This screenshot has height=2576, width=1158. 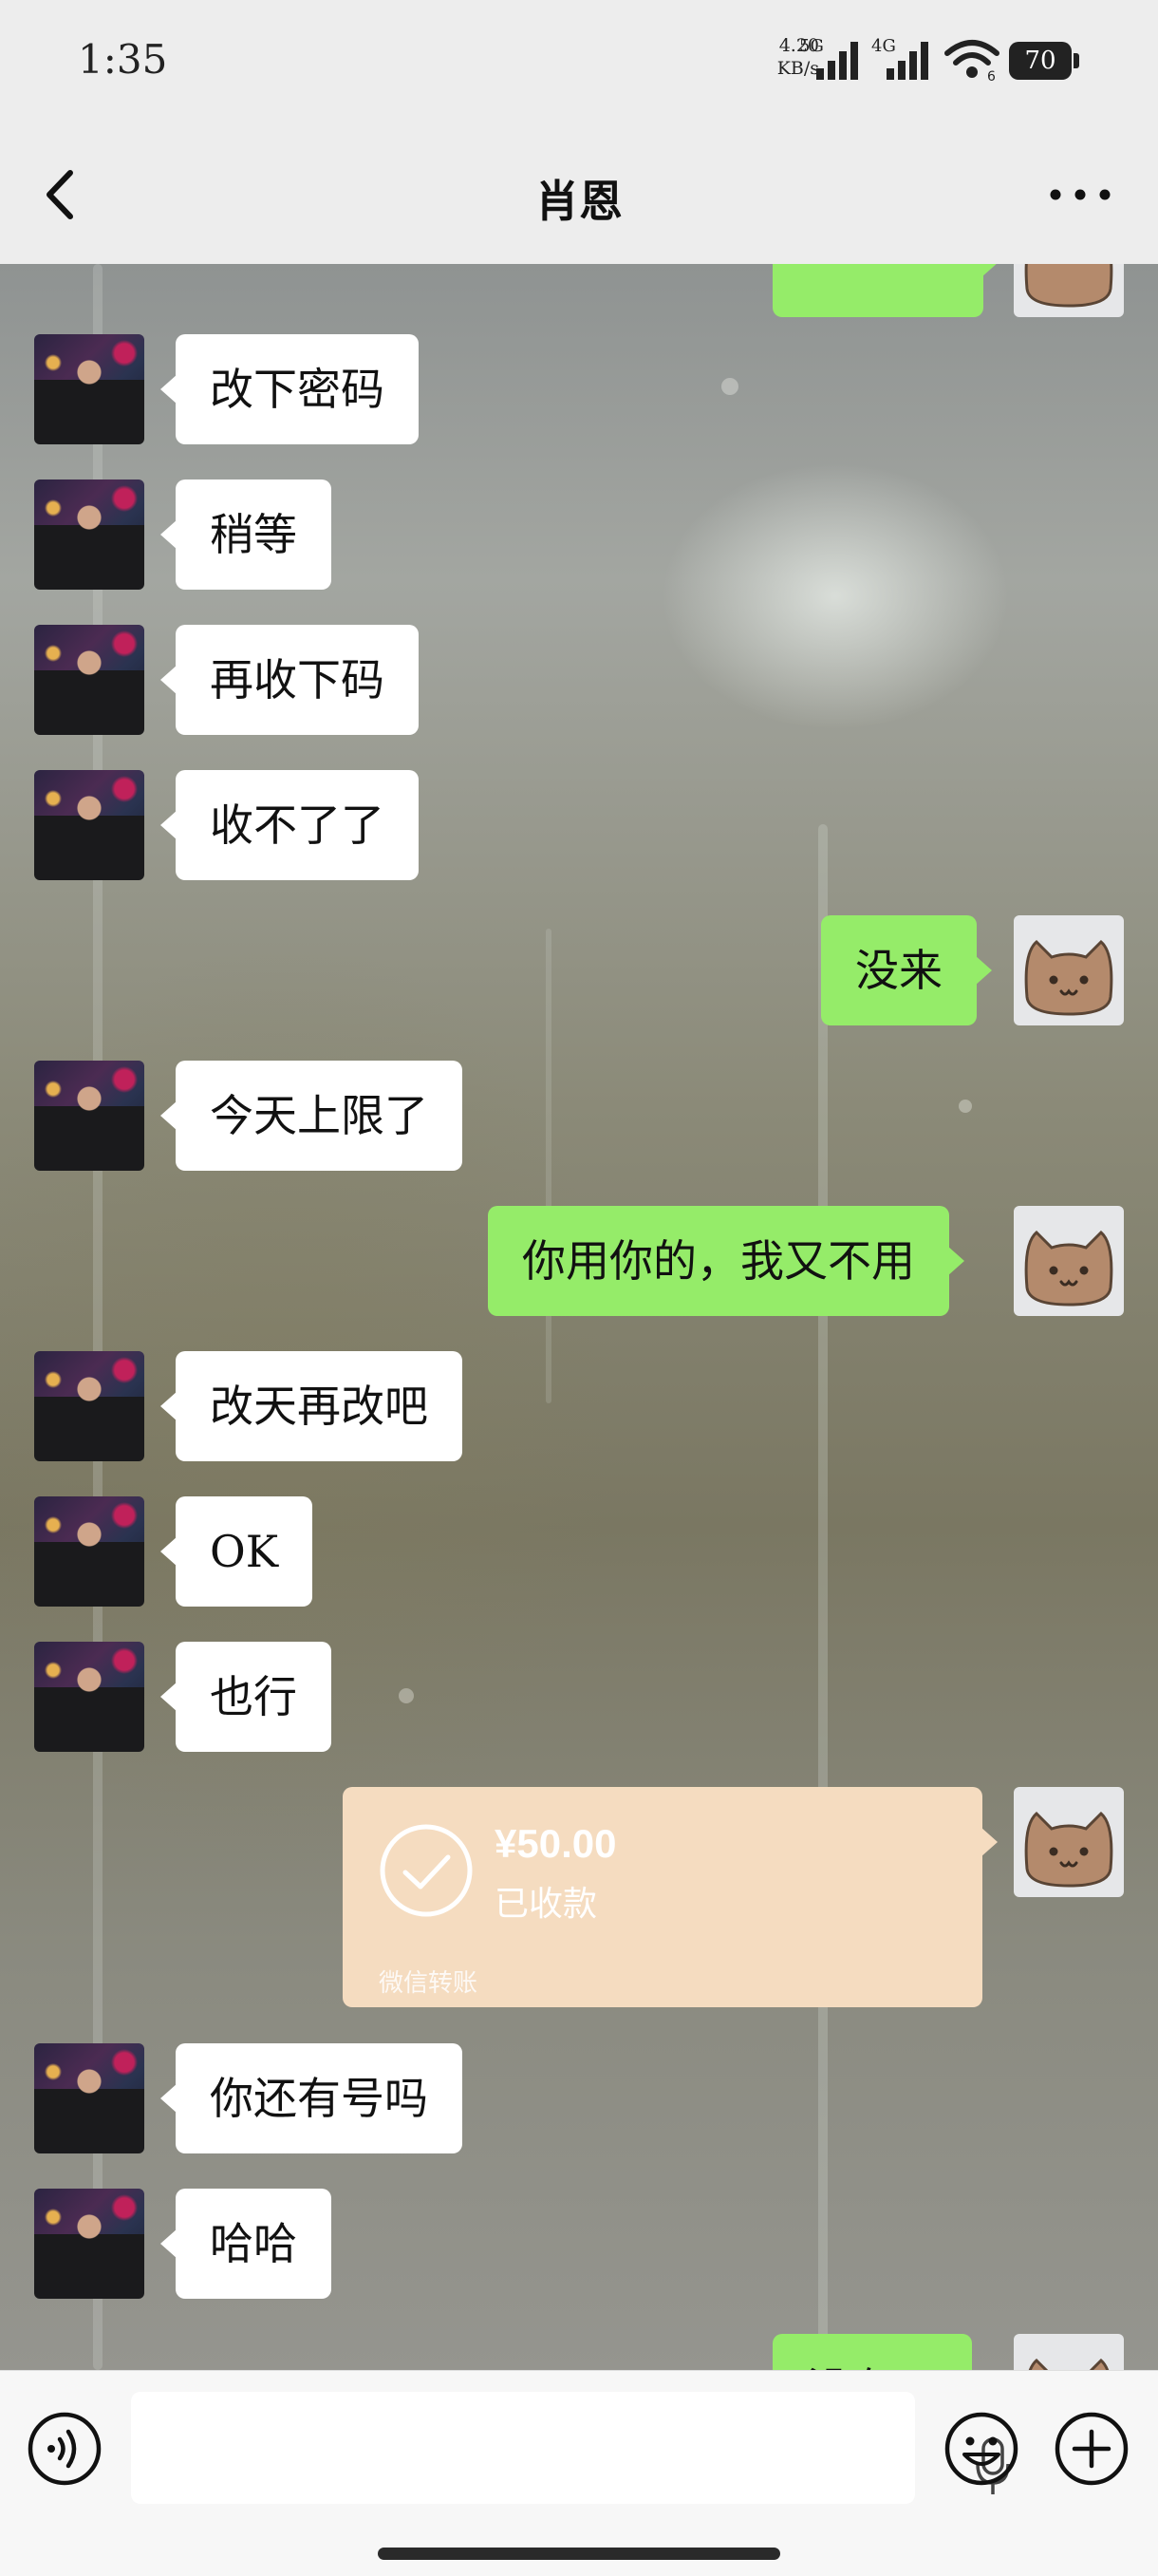 I want to click on incoming-message-bubble: 再收下码, so click(x=289, y=680).